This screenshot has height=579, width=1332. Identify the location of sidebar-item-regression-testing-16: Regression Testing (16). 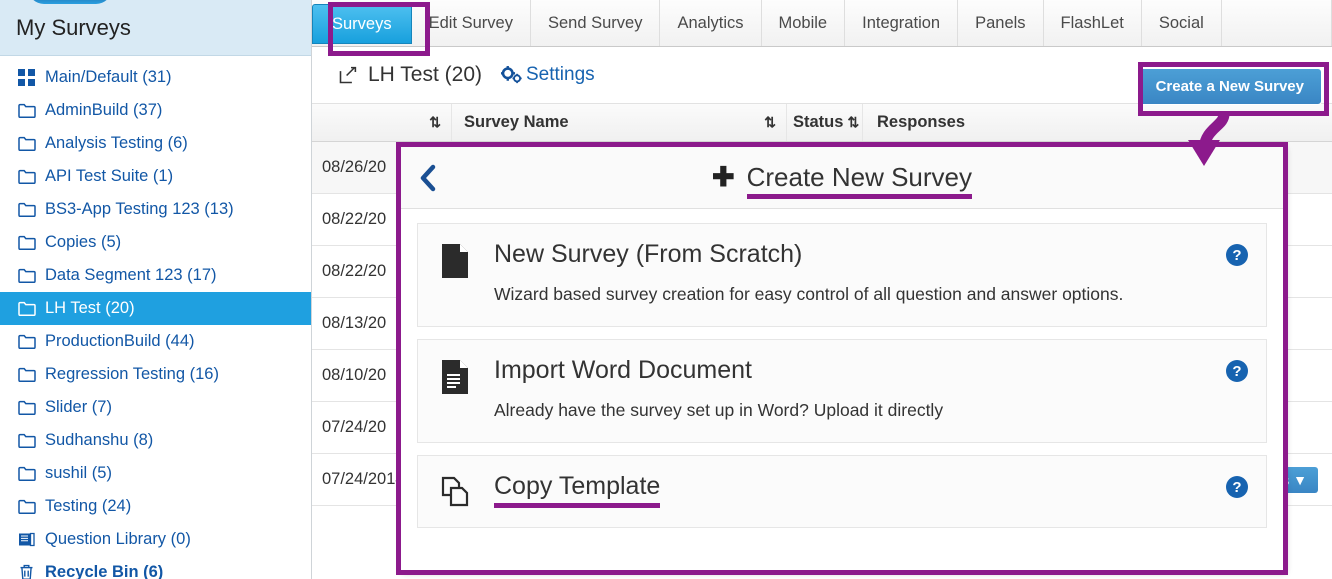
(155, 374).